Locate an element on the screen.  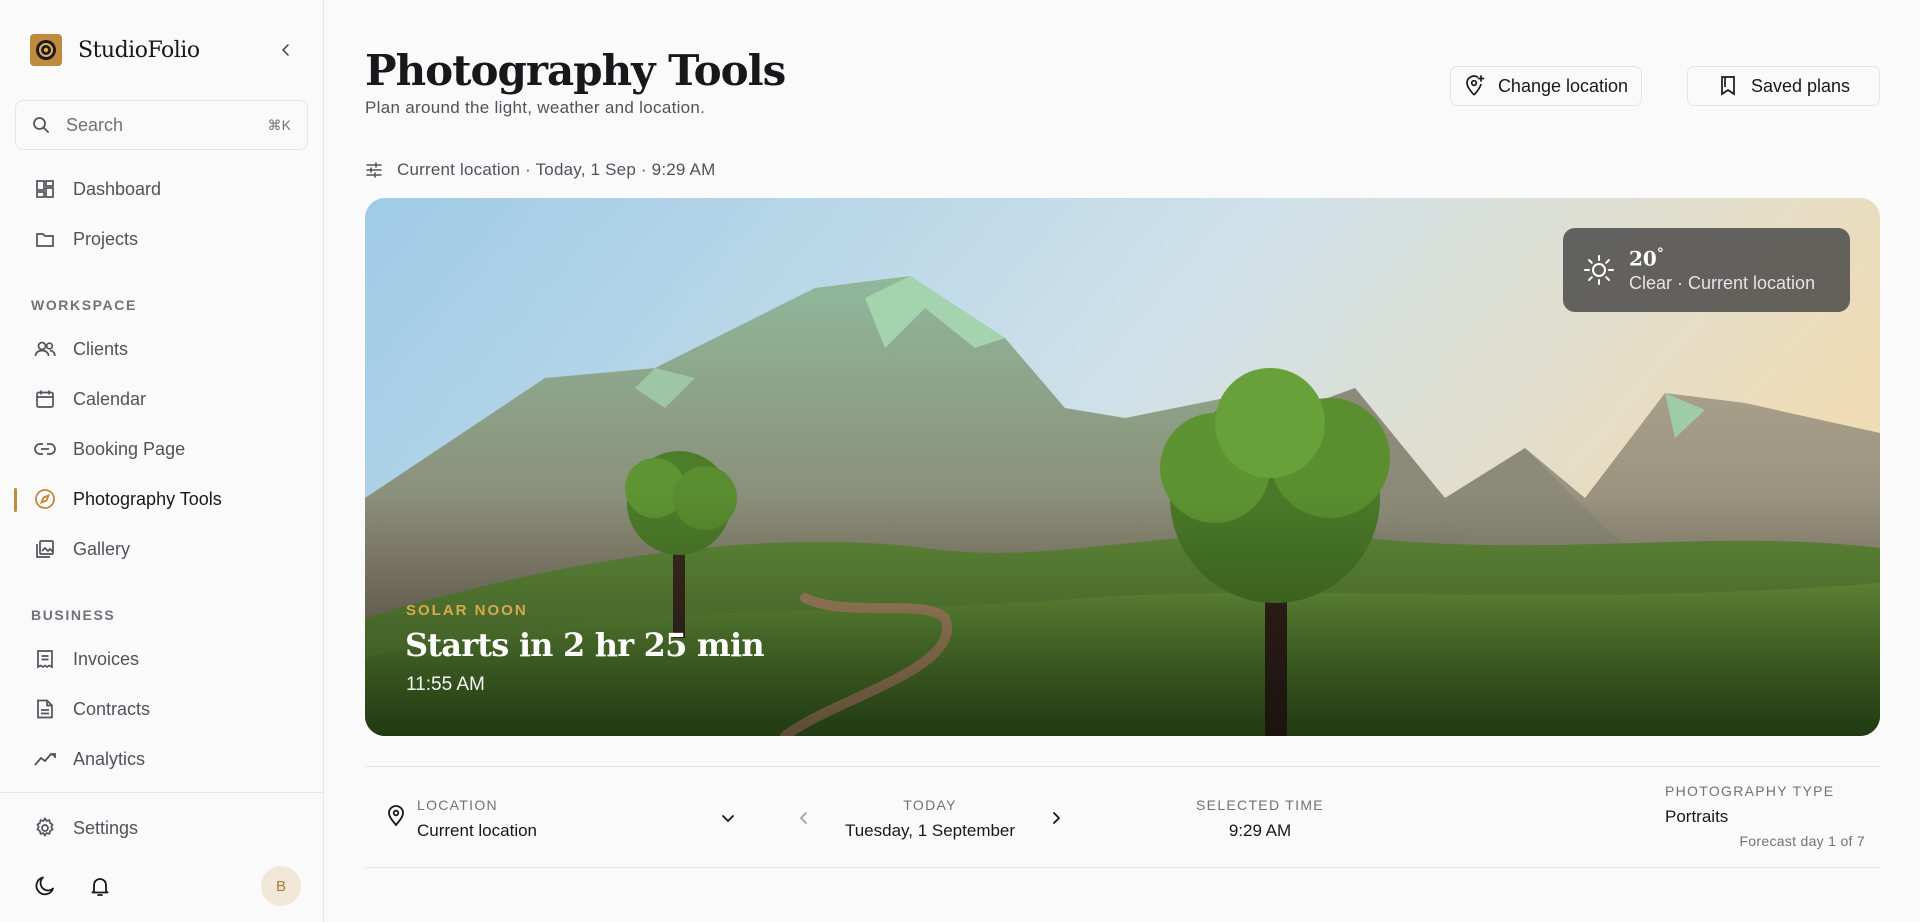
change-location-button: Change location is located at coordinates (1546, 86).